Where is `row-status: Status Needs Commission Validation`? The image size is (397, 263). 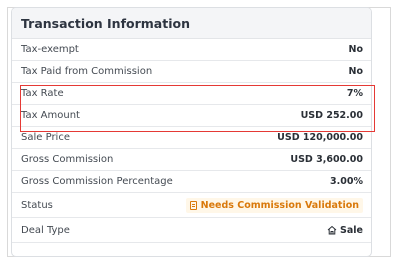 row-status: Status Needs Commission Validation is located at coordinates (191, 205).